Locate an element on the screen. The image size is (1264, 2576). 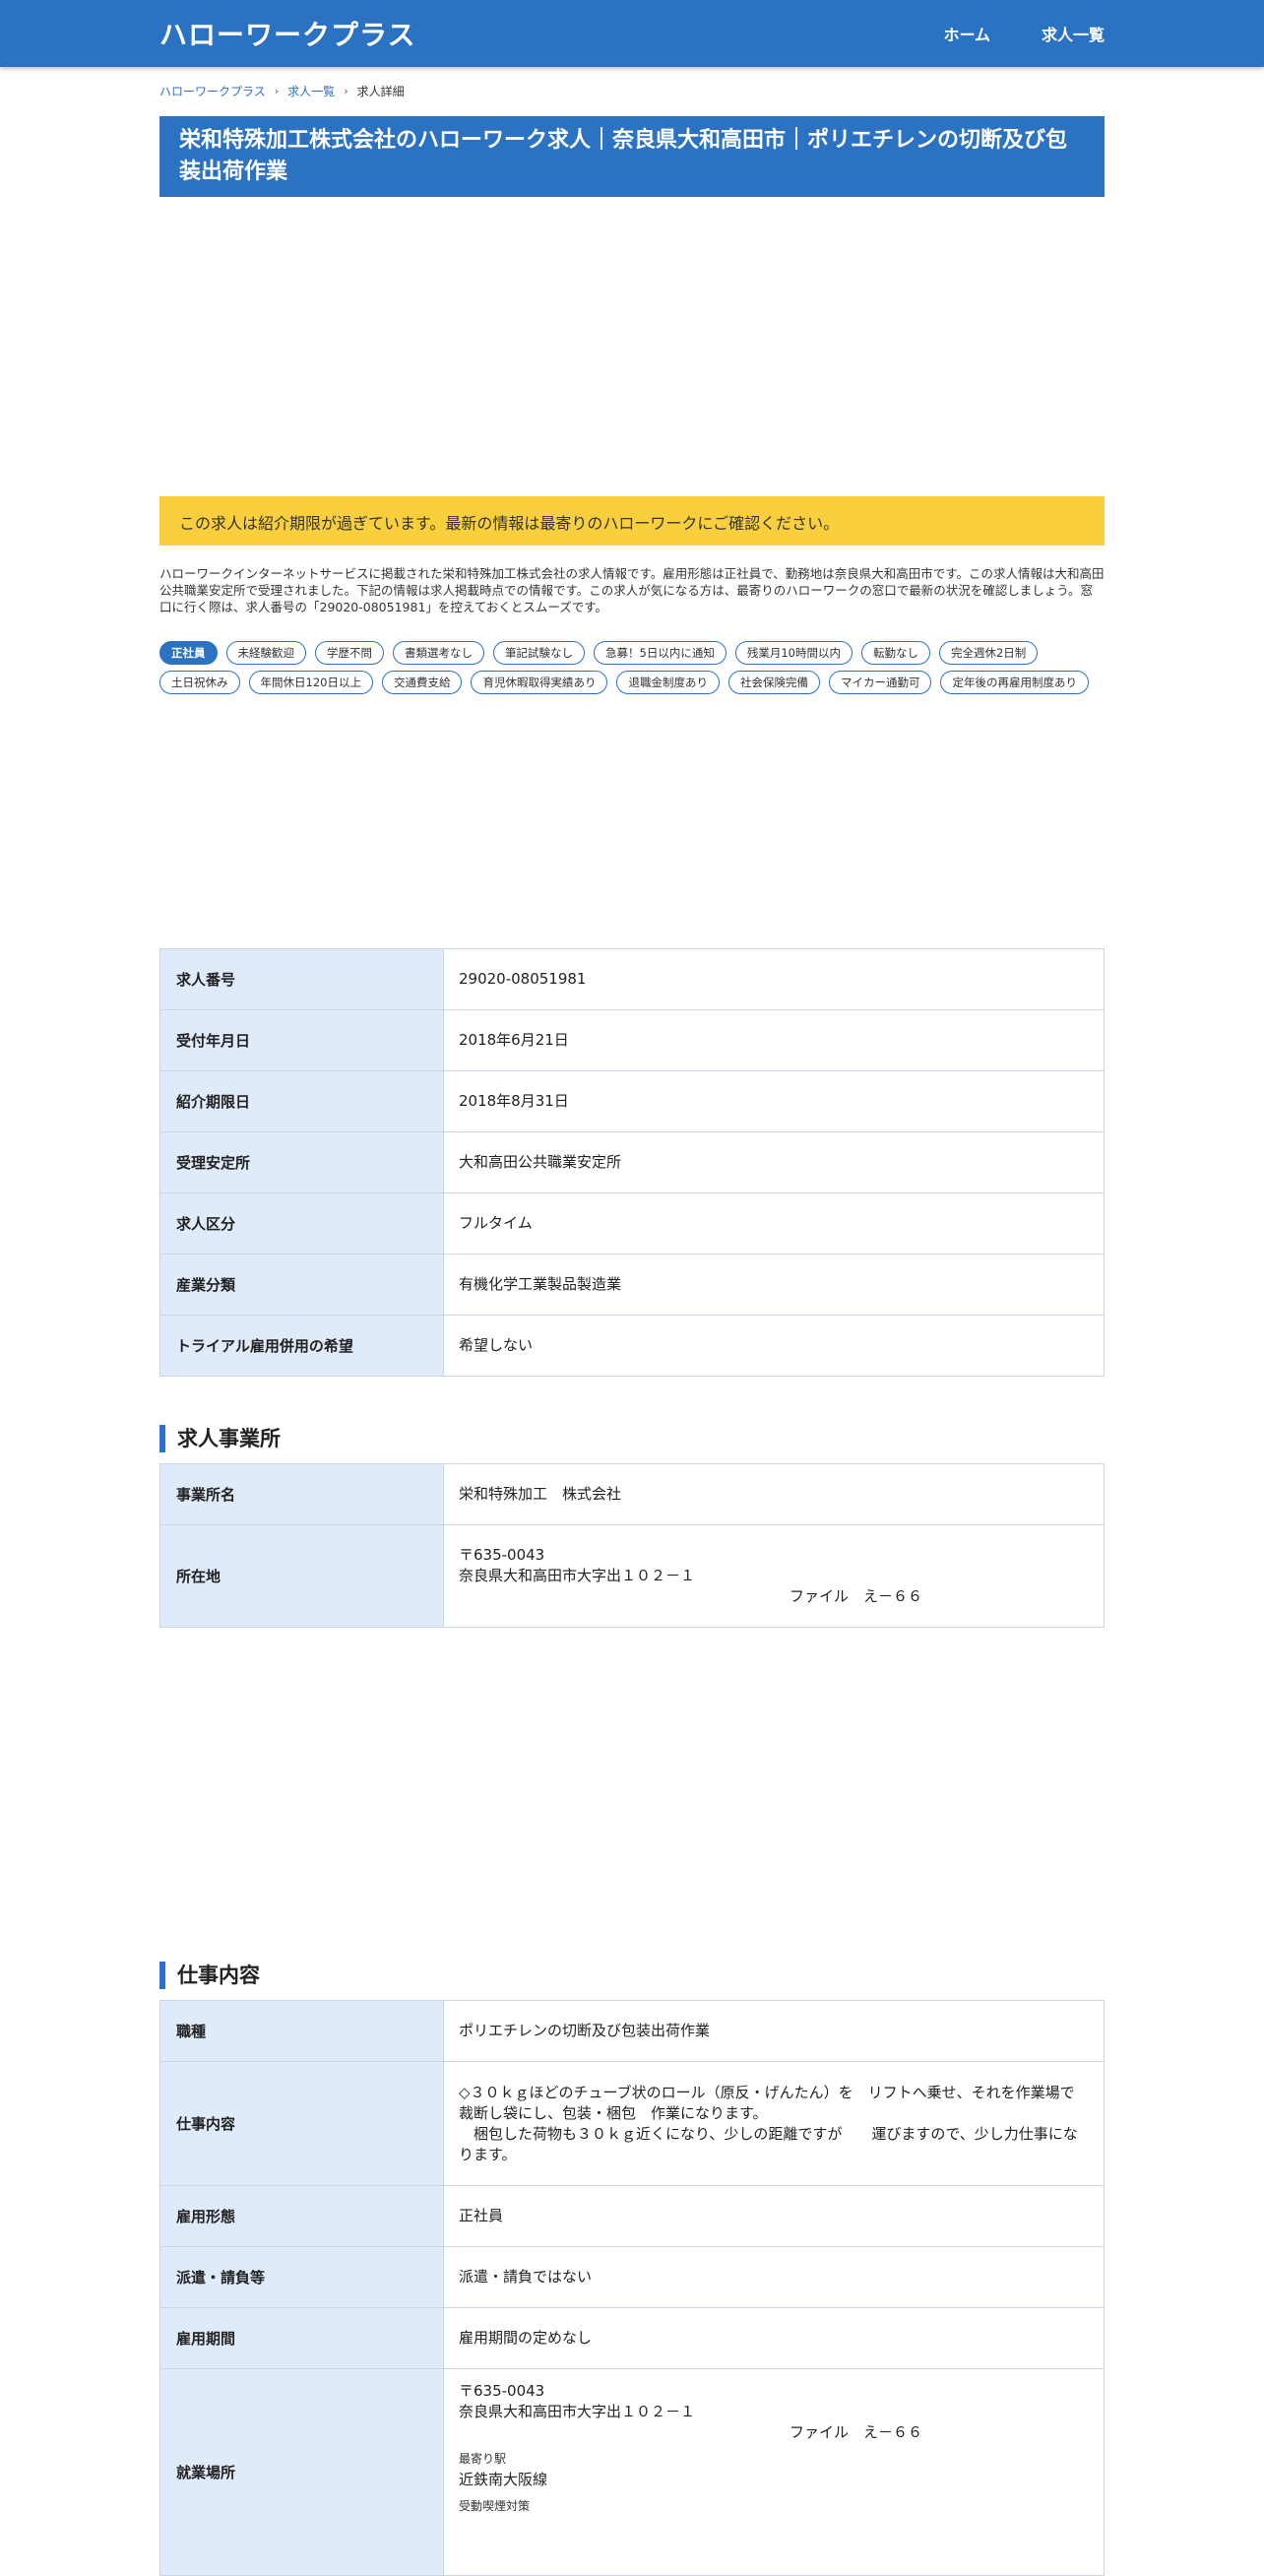
nearest-station: 近鉄南大阪線 is located at coordinates (504, 2479).